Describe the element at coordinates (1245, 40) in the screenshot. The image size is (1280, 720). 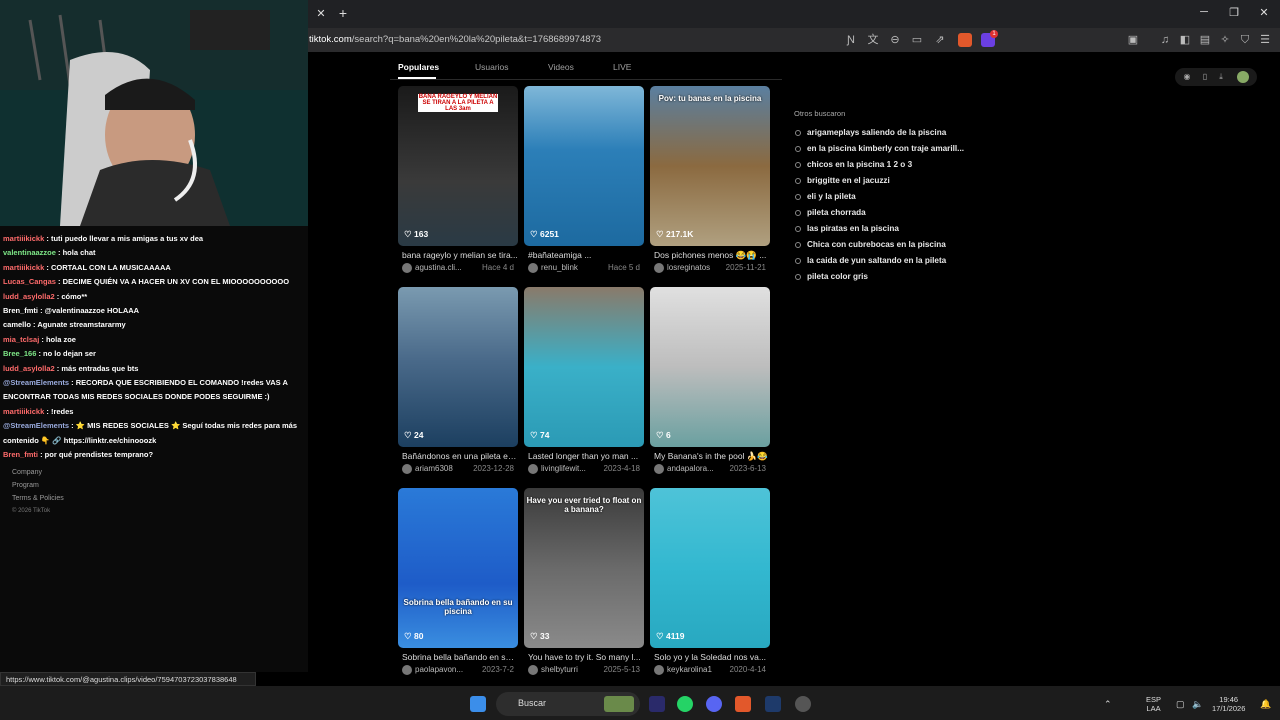
I see `vpn-icon: ⛉` at that location.